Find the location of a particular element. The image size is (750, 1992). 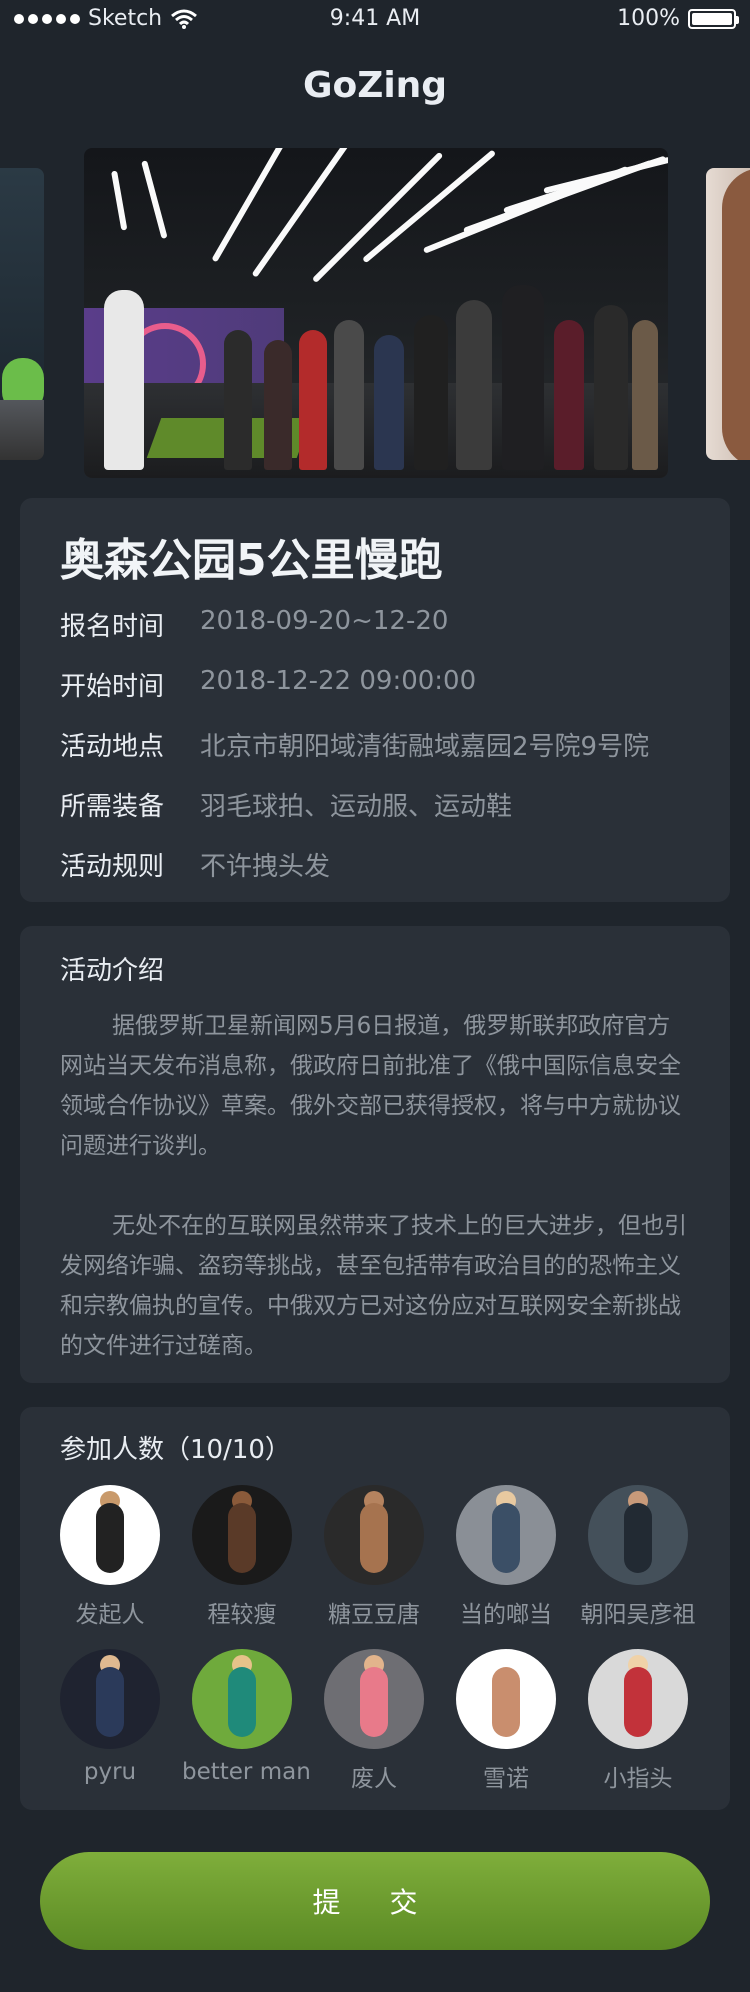

app-title: GoZing is located at coordinates (375, 85).